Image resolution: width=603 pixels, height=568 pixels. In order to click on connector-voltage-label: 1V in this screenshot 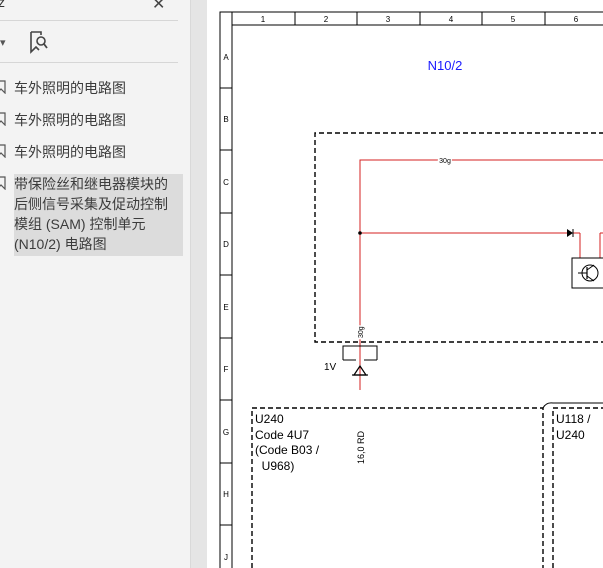, I will do `click(330, 367)`.